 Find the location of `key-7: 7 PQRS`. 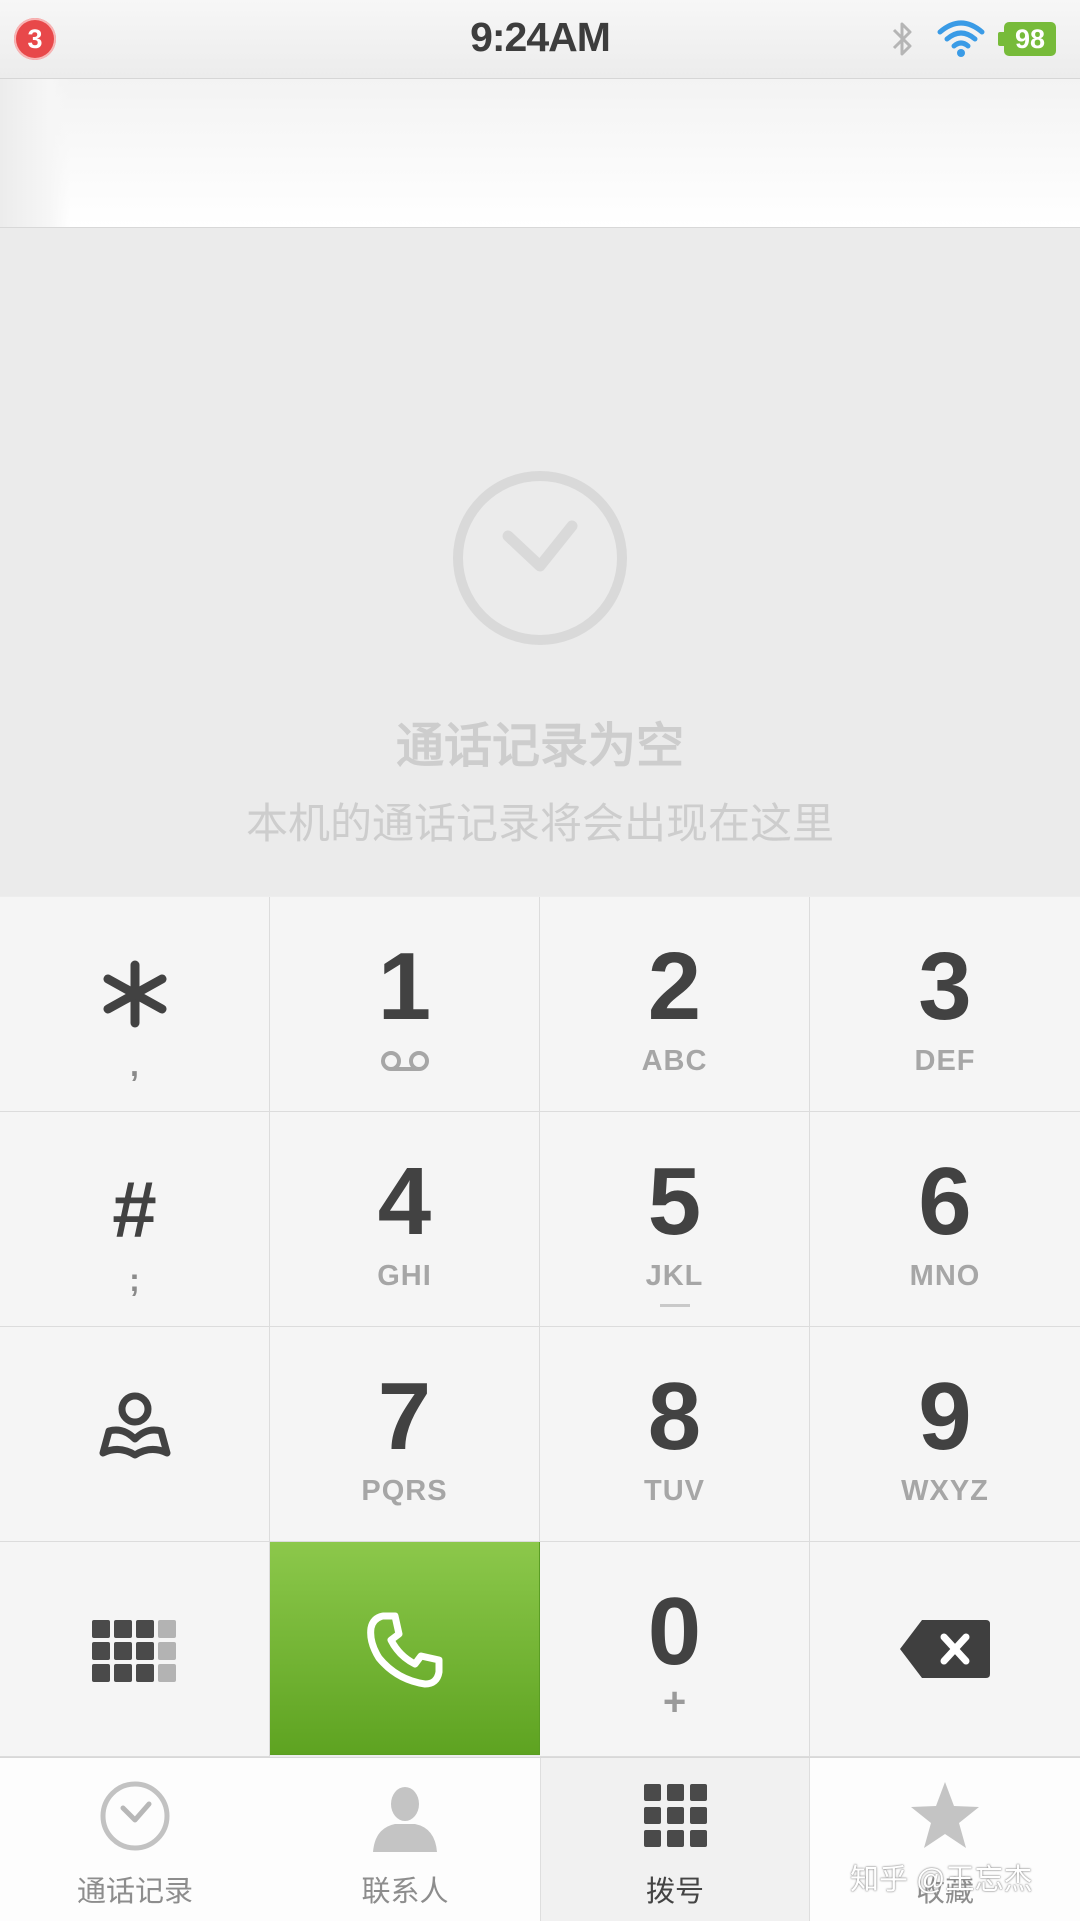

key-7: 7 PQRS is located at coordinates (405, 1434).